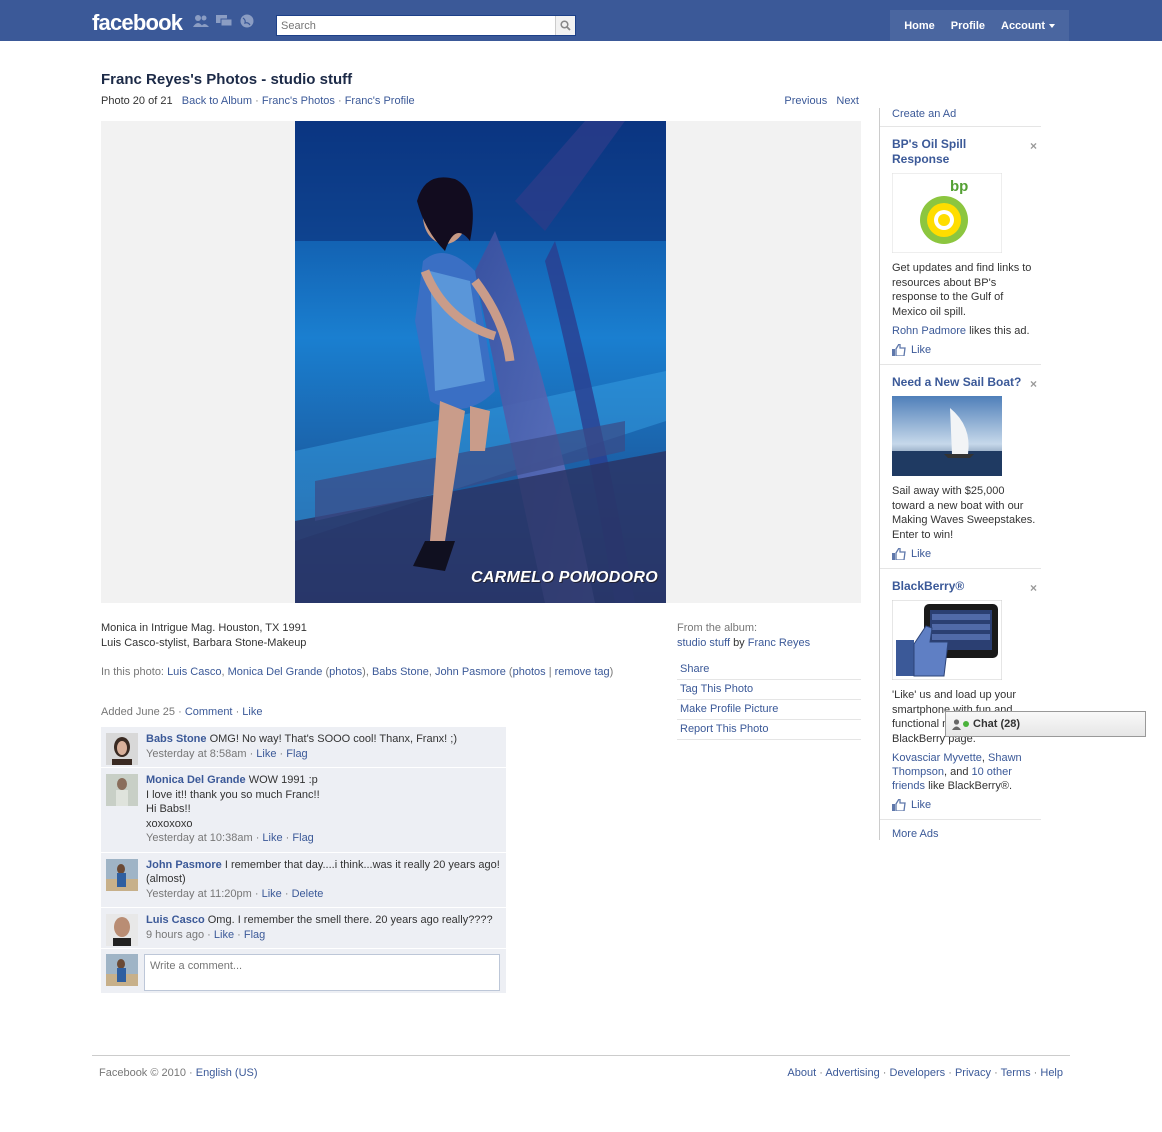 The image size is (1162, 1132). I want to click on search-button, so click(565, 25).